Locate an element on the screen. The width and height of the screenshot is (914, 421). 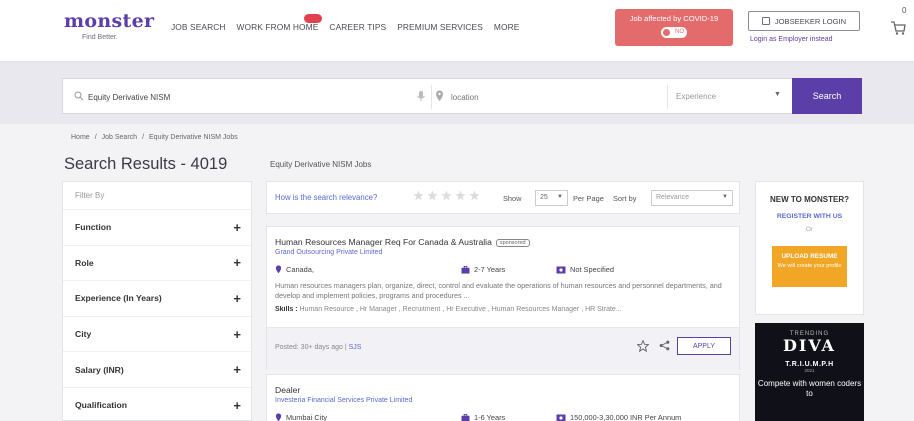
share-icon is located at coordinates (664, 345).